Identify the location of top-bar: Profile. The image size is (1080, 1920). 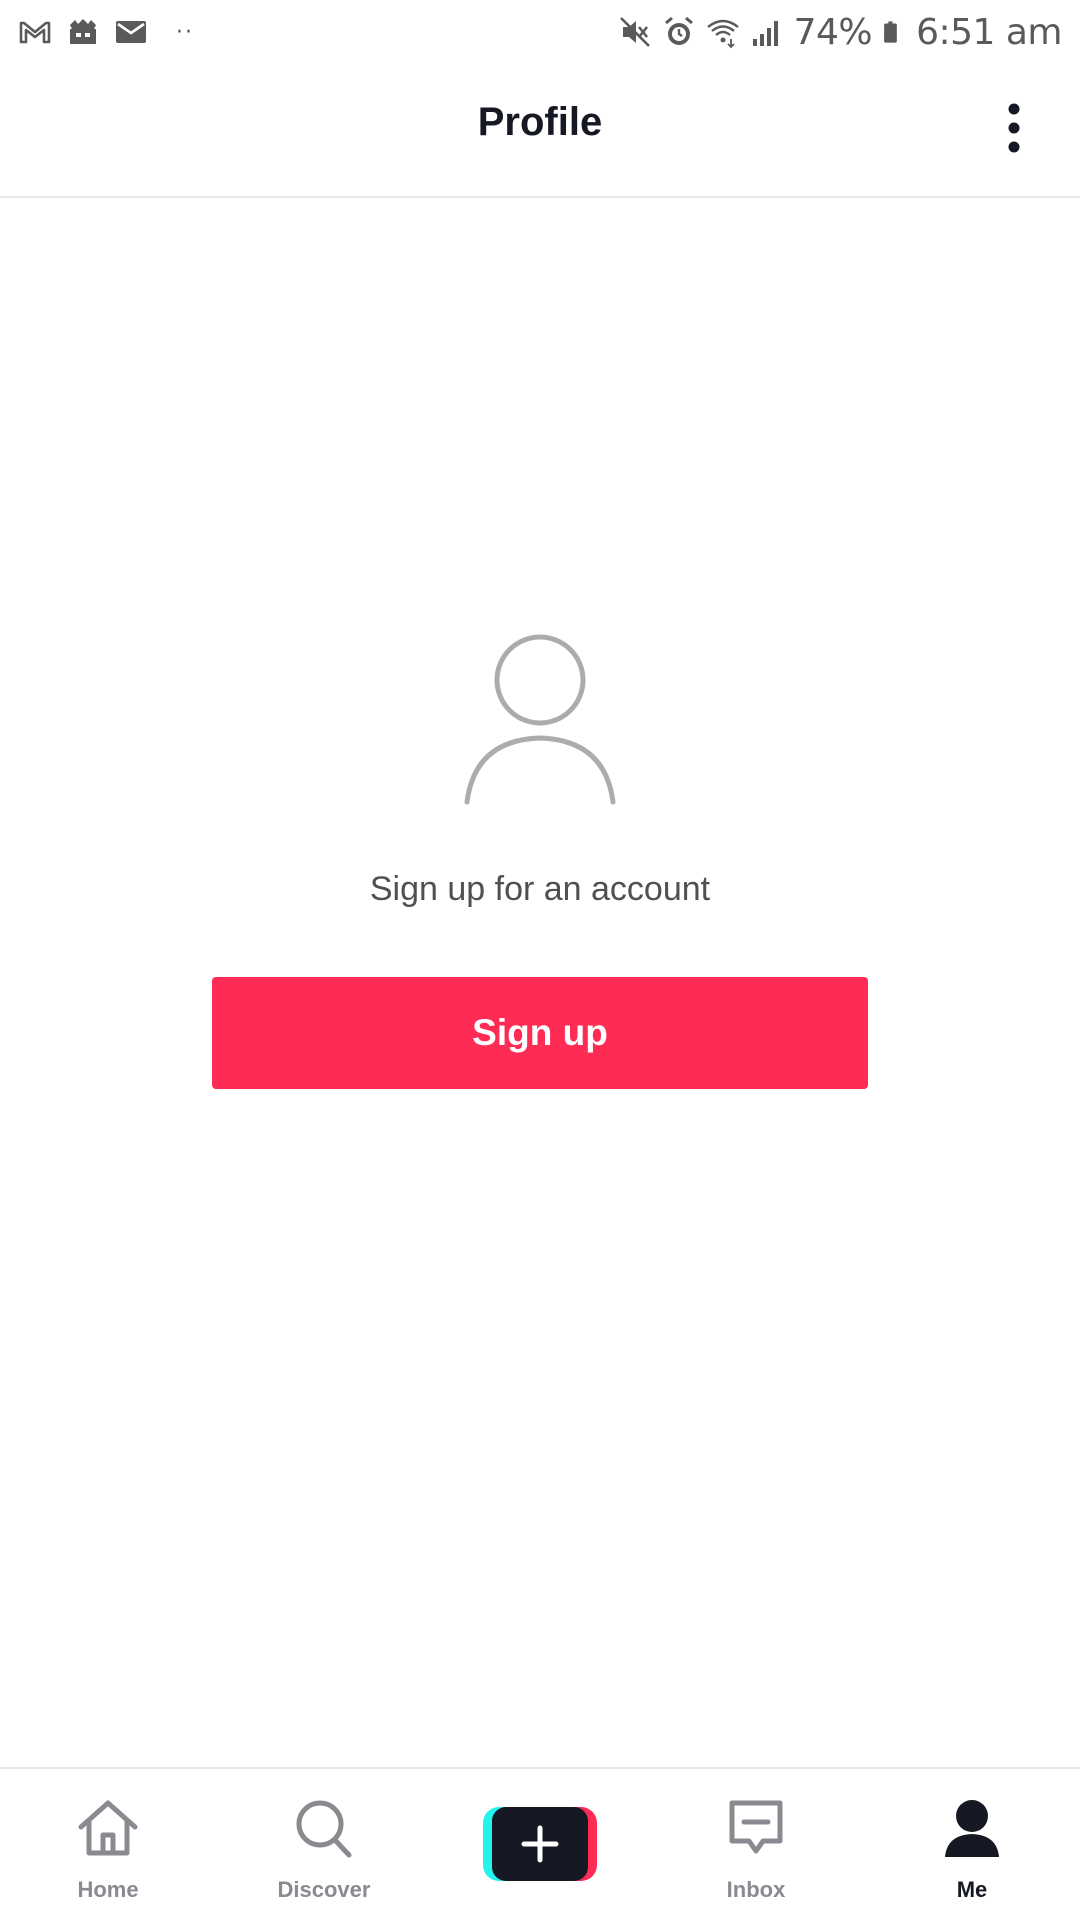
(540, 131).